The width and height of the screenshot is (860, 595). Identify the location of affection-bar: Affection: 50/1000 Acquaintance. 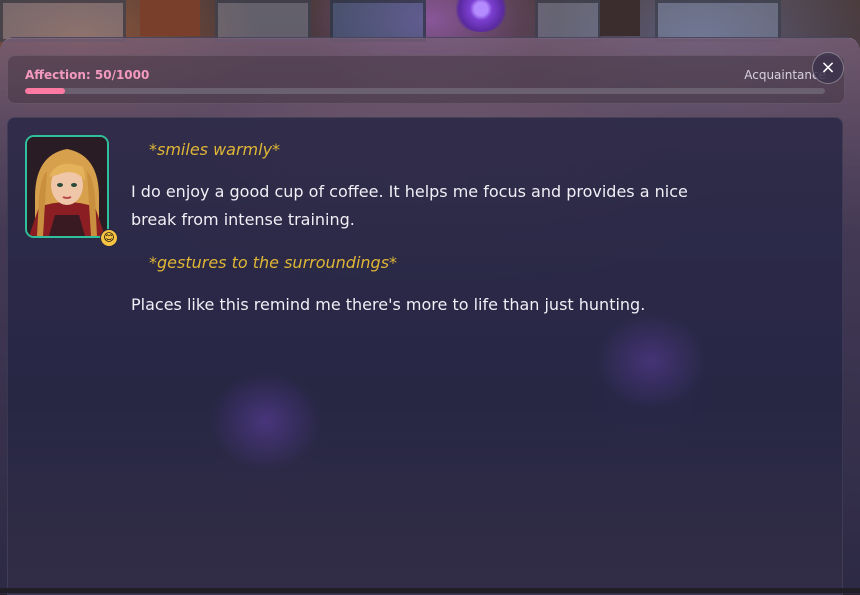
(426, 79).